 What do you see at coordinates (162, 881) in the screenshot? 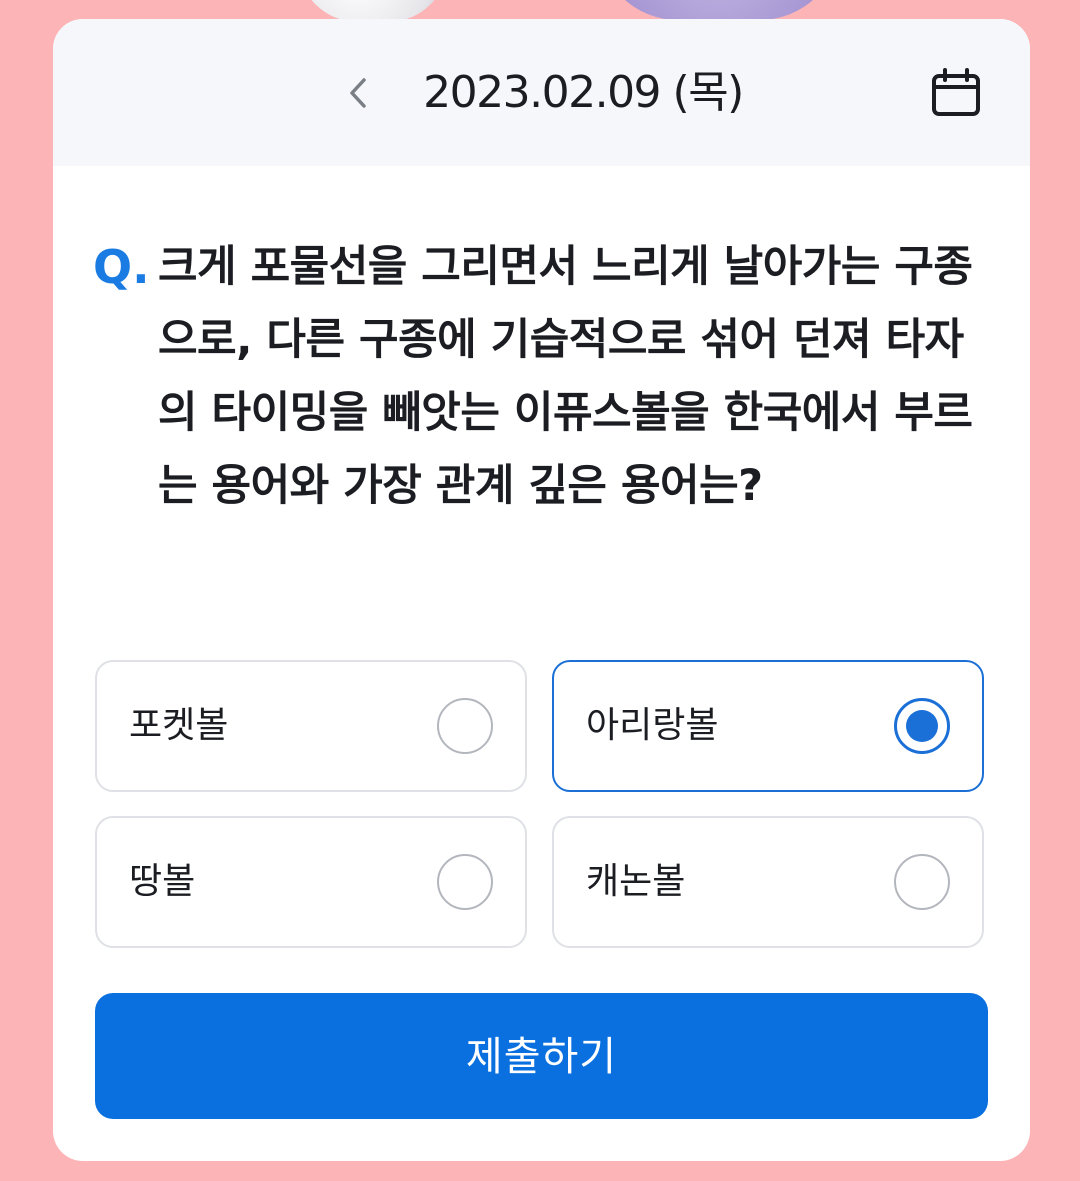
I see `answer-option-label: 땅볼` at bounding box center [162, 881].